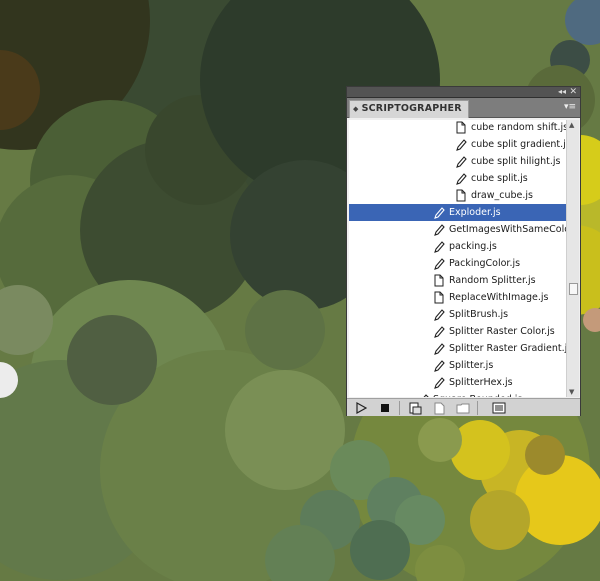  Describe the element at coordinates (473, 246) in the screenshot. I see `script-list-item-label: packing.js` at that location.